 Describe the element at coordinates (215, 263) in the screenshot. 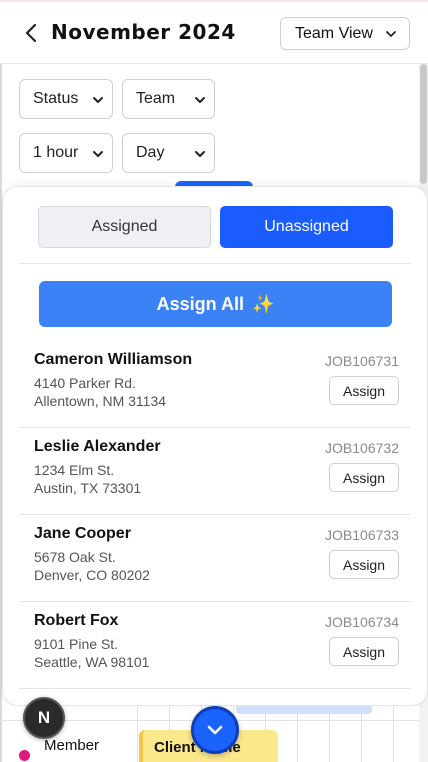

I see `divider` at that location.